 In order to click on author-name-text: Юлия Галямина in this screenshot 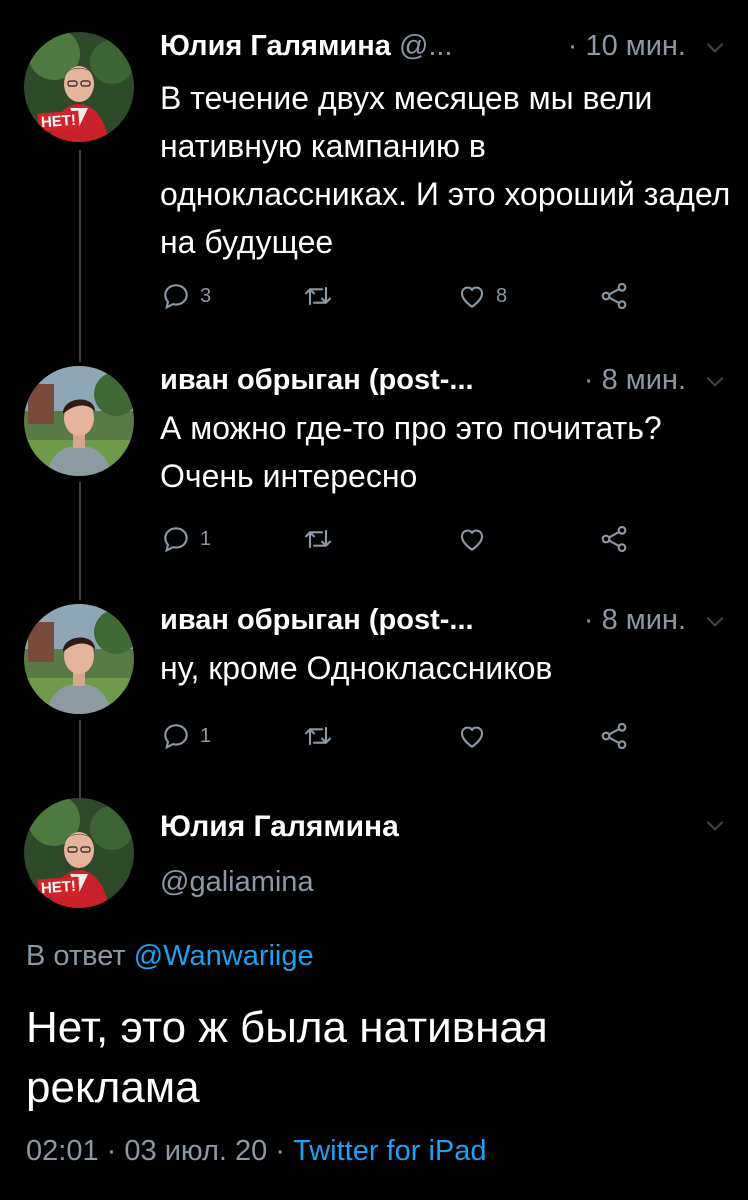, I will do `click(275, 46)`.